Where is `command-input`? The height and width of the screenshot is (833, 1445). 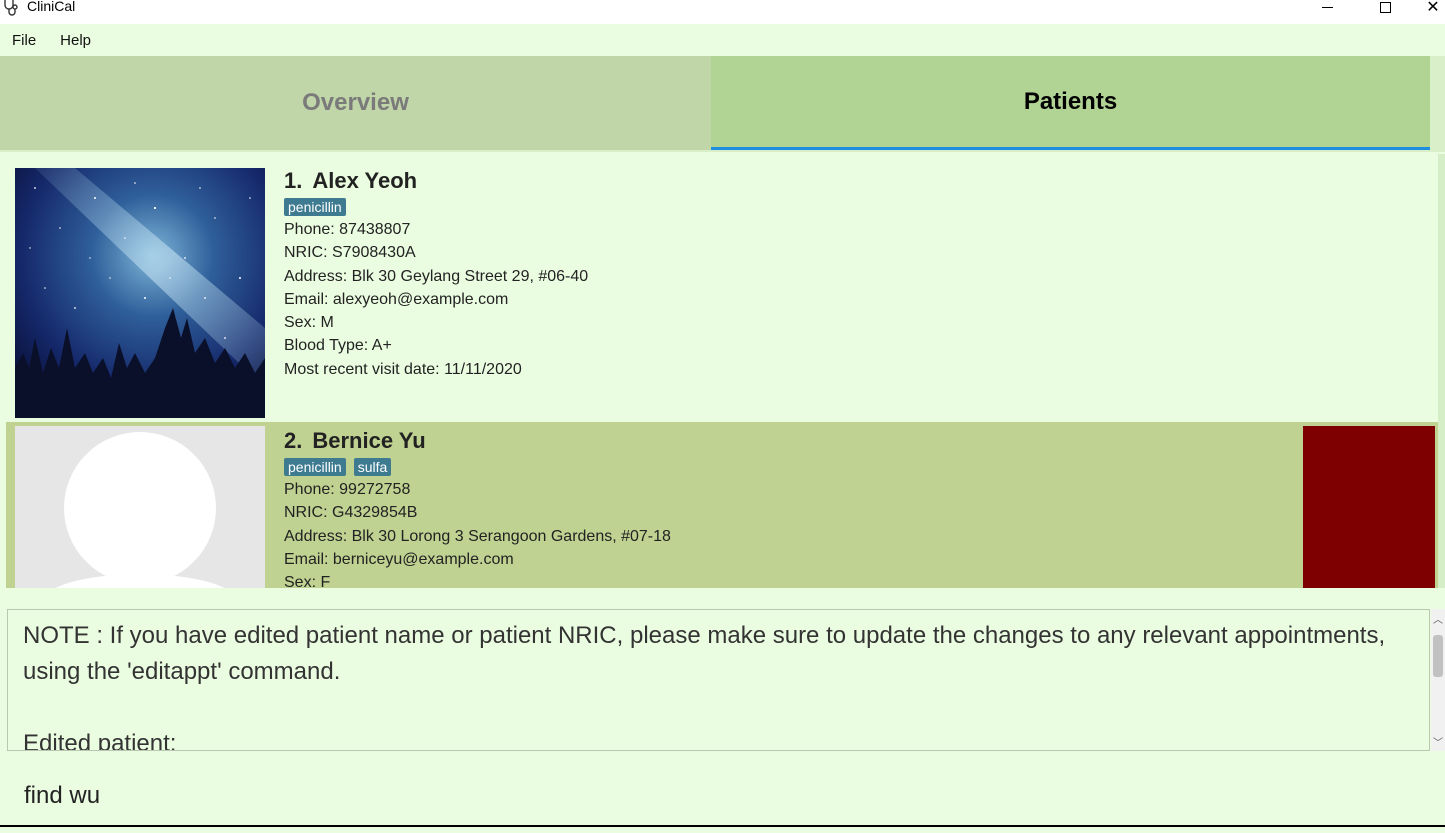 command-input is located at coordinates (724, 796).